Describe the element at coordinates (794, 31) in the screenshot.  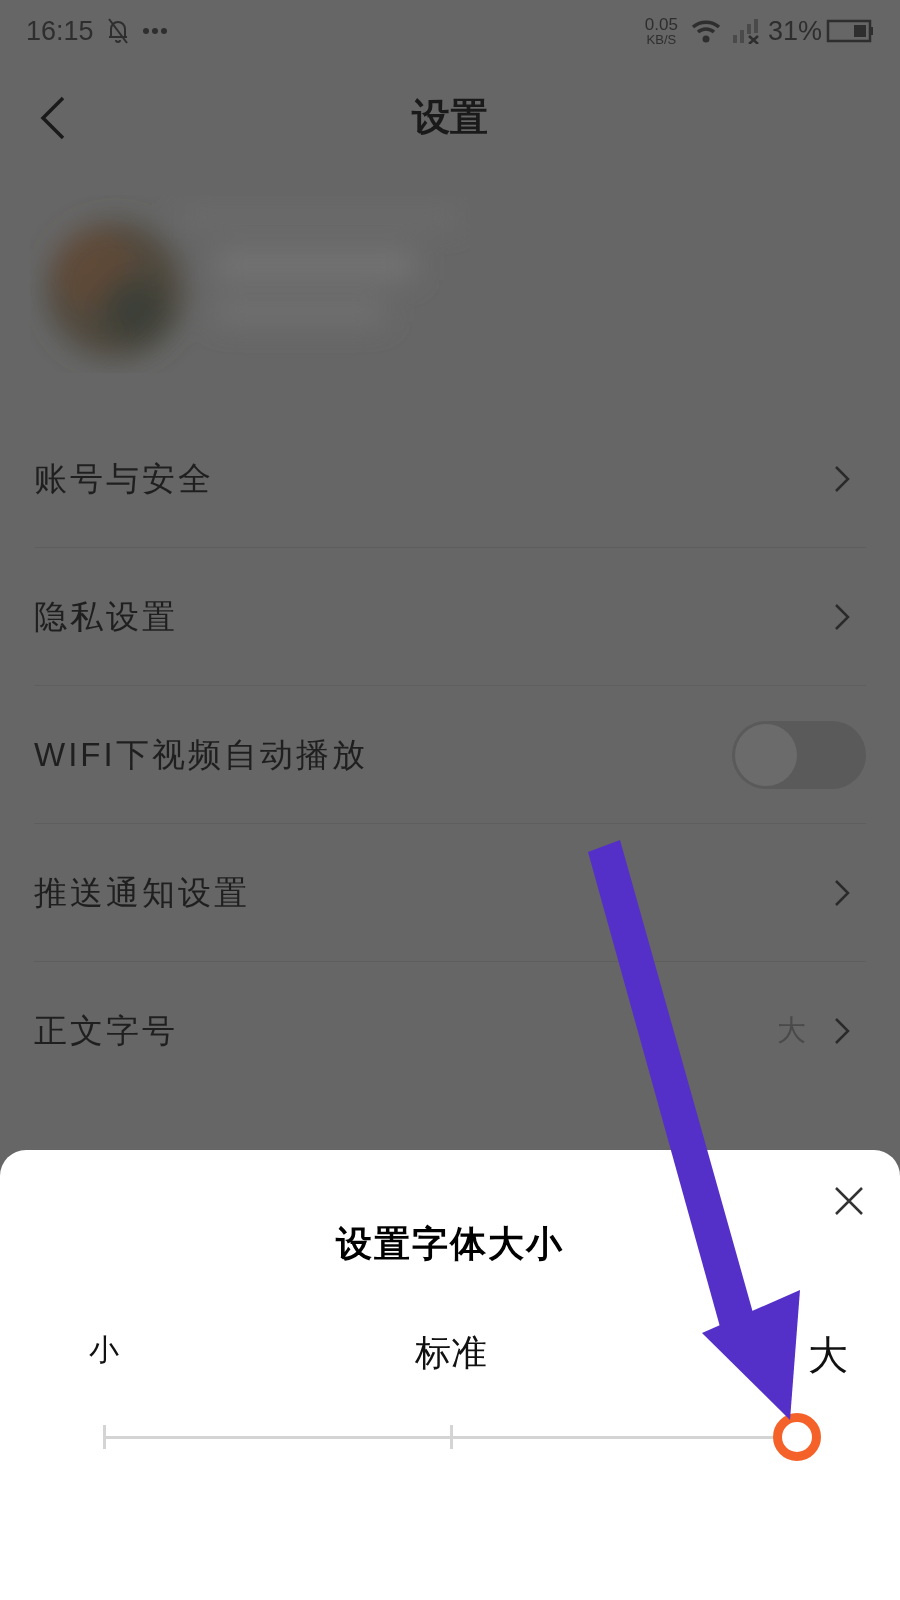
I see `battery-percent: 31%` at that location.